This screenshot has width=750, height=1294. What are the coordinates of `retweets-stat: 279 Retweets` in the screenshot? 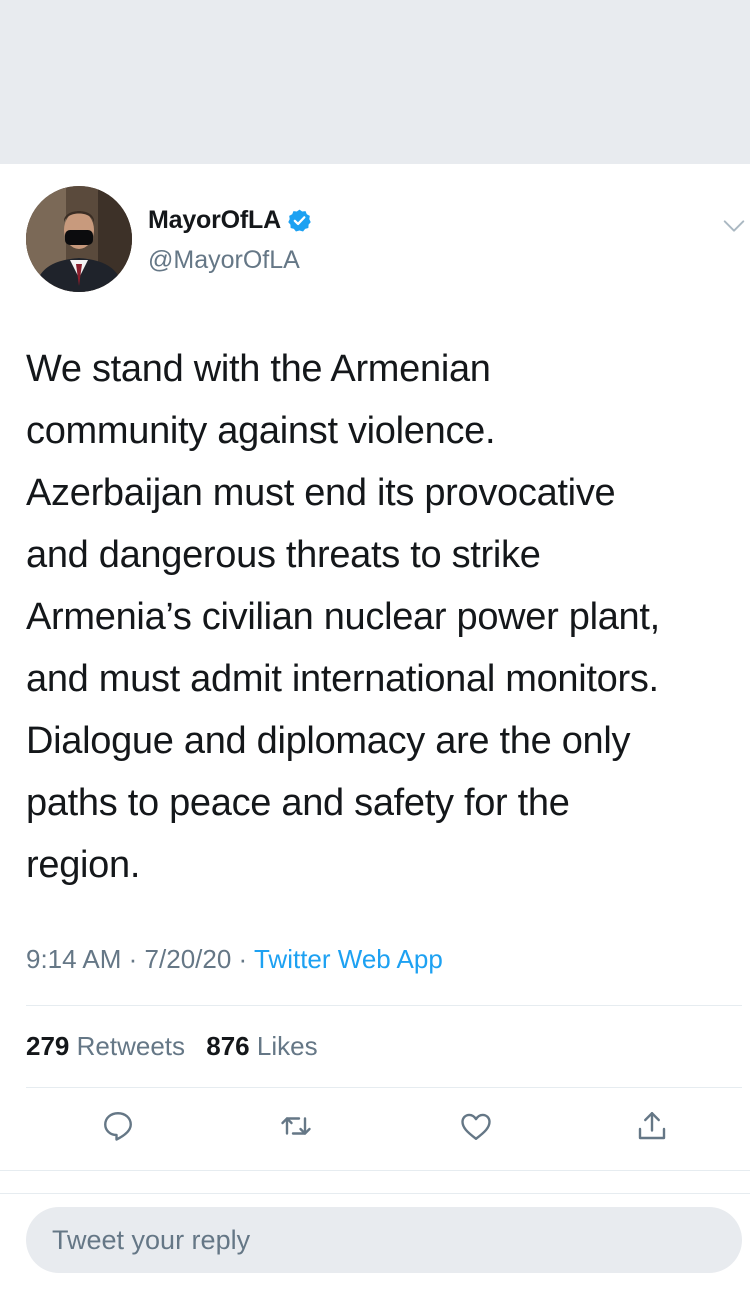 It's located at (105, 1046).